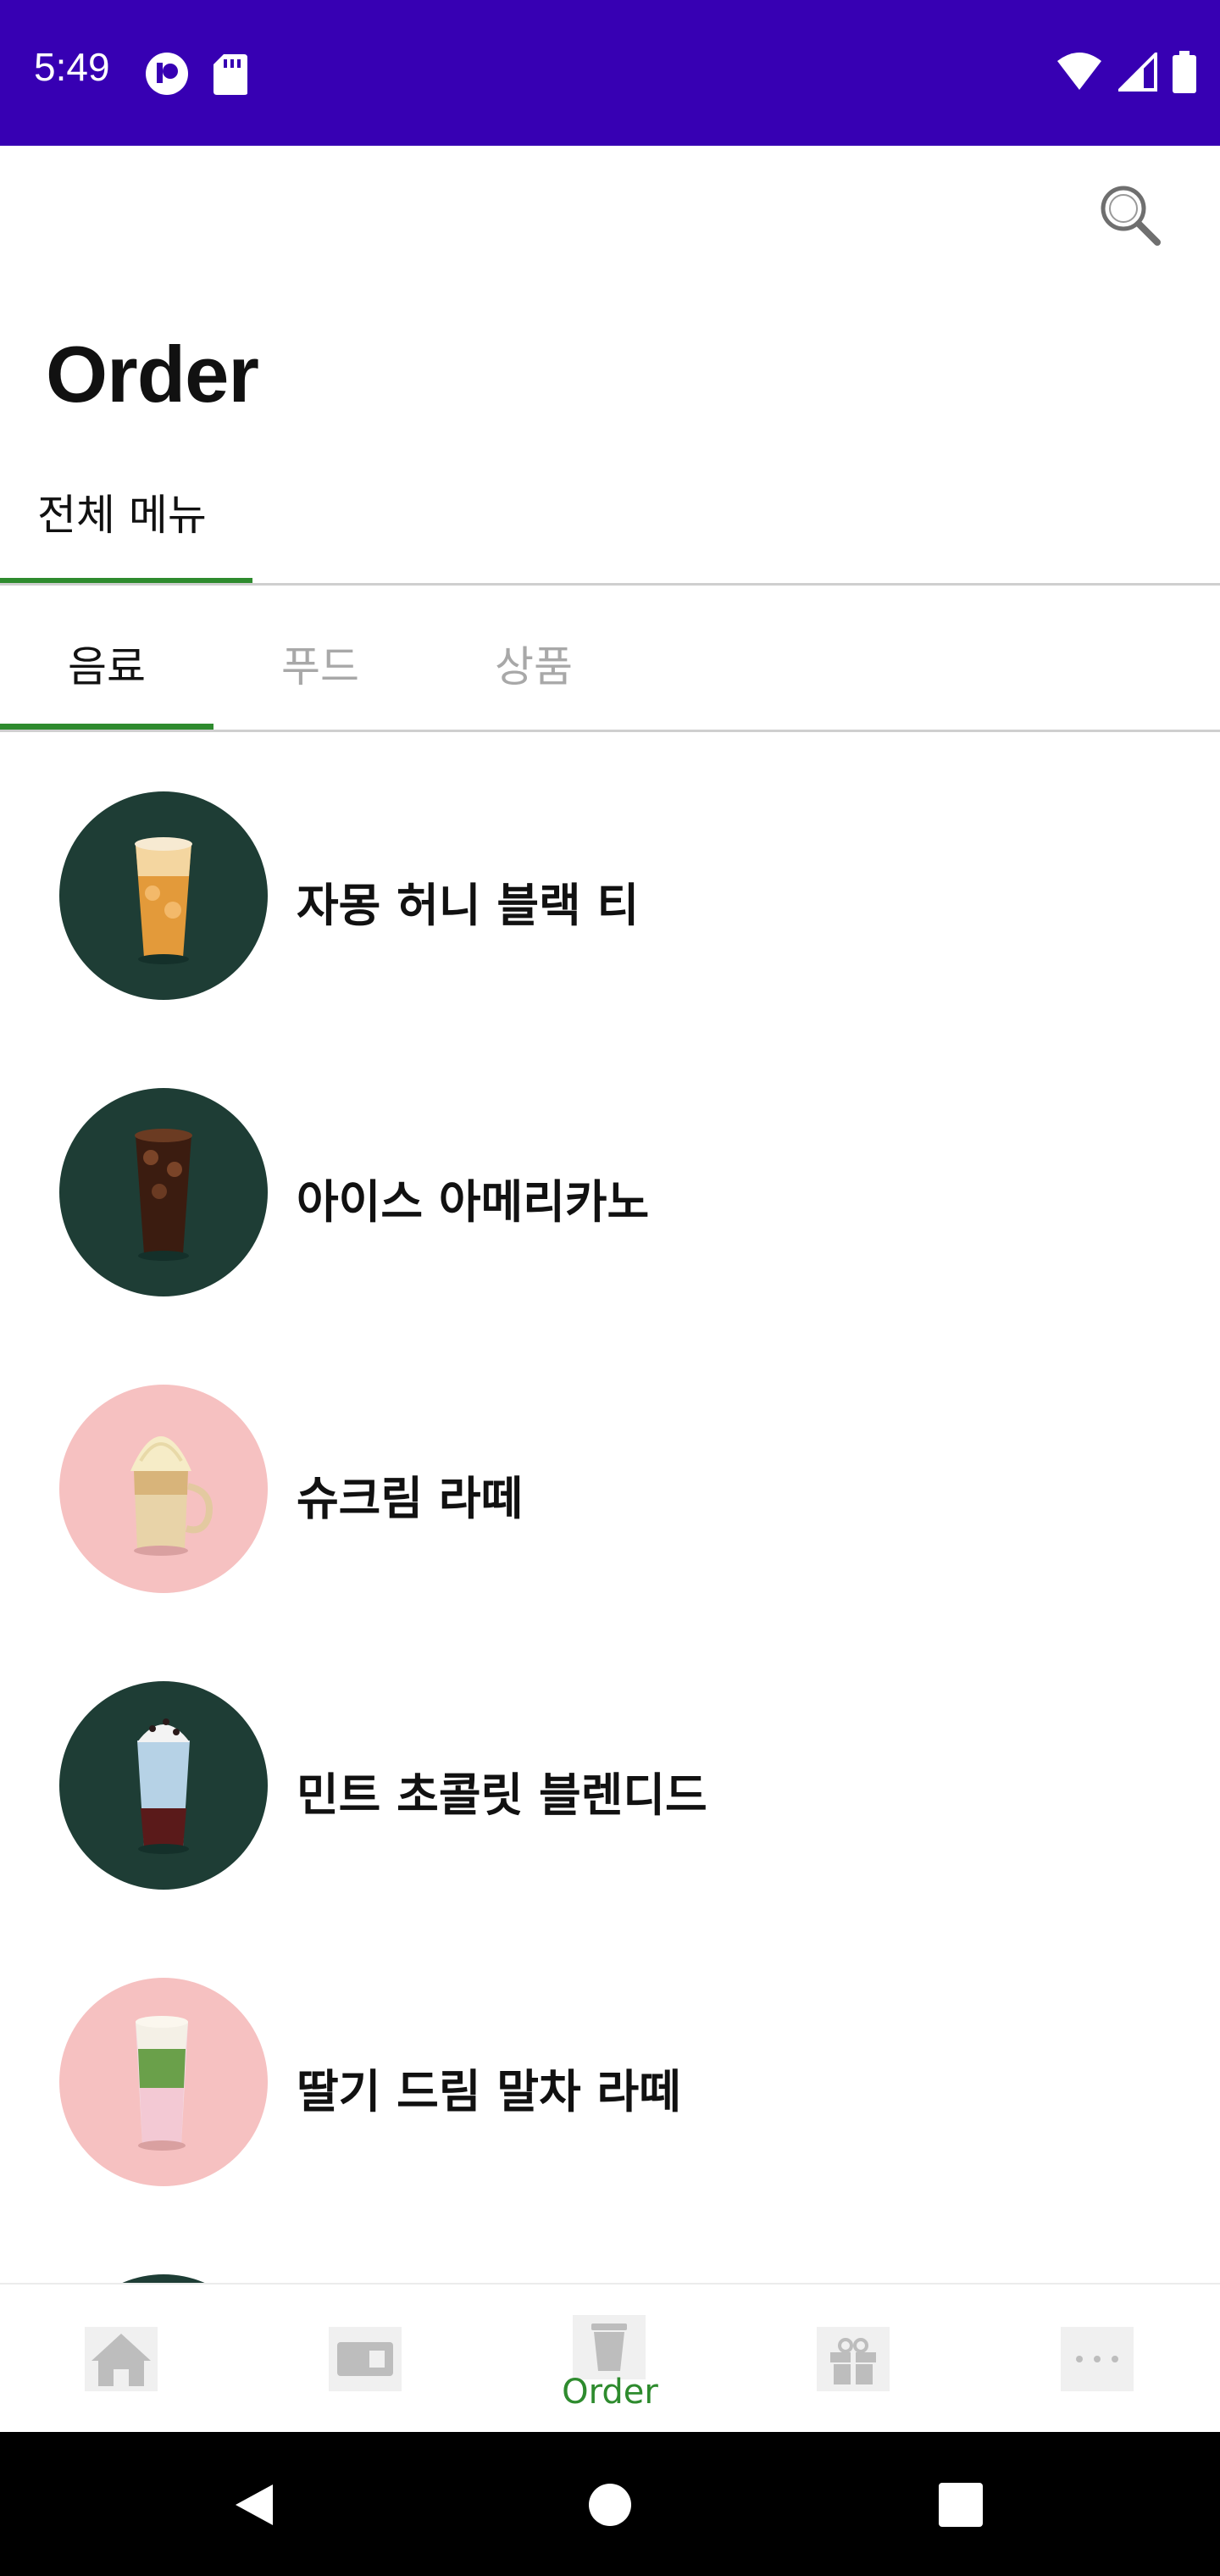  I want to click on more-icon, so click(1097, 2359).